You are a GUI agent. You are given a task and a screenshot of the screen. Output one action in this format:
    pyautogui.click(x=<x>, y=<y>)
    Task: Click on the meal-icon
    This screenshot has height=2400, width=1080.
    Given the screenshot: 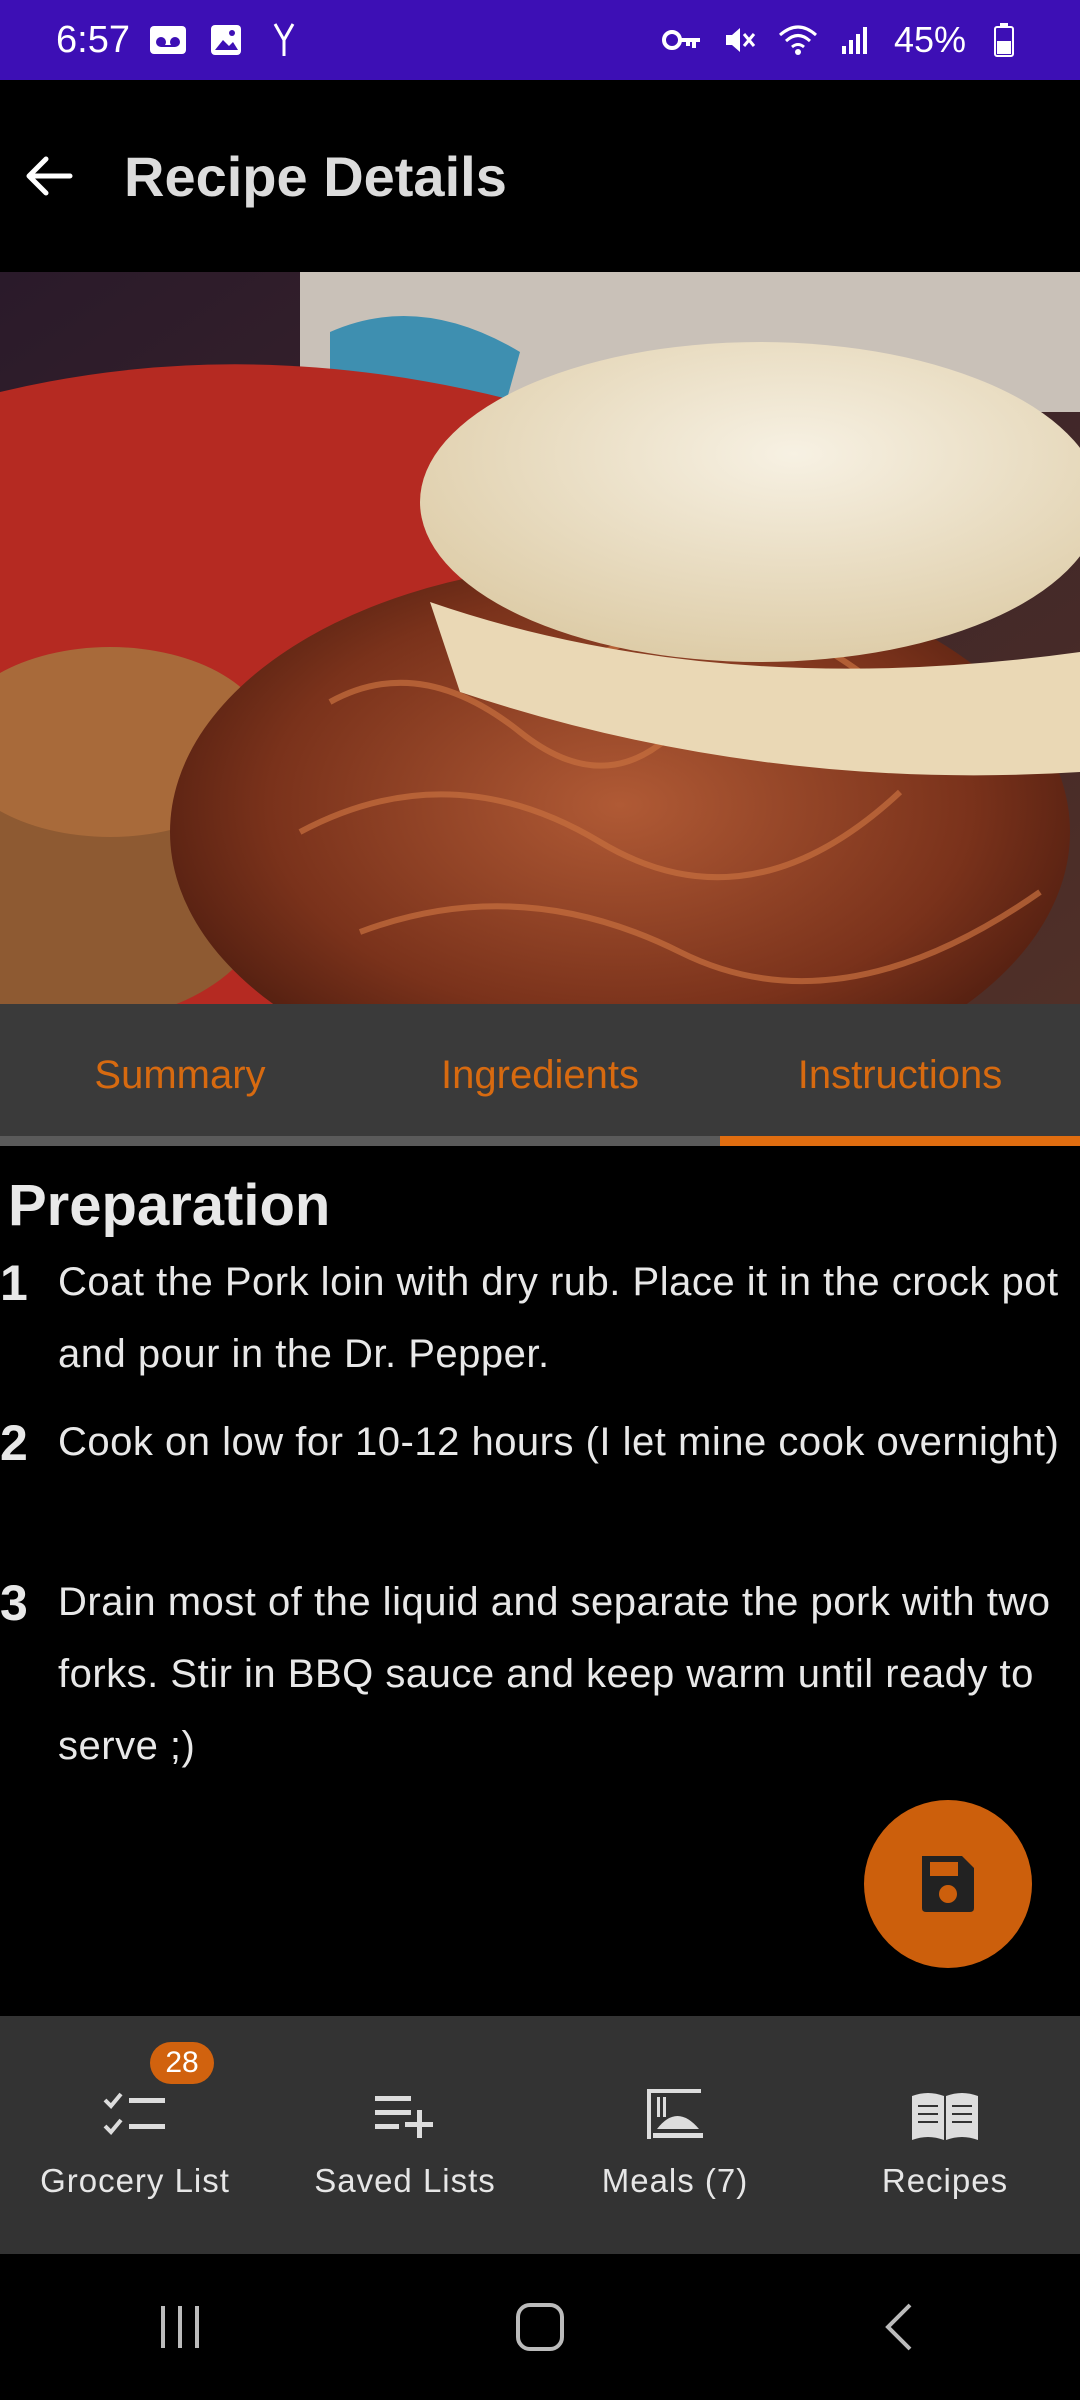 What is the action you would take?
    pyautogui.click(x=675, y=2115)
    